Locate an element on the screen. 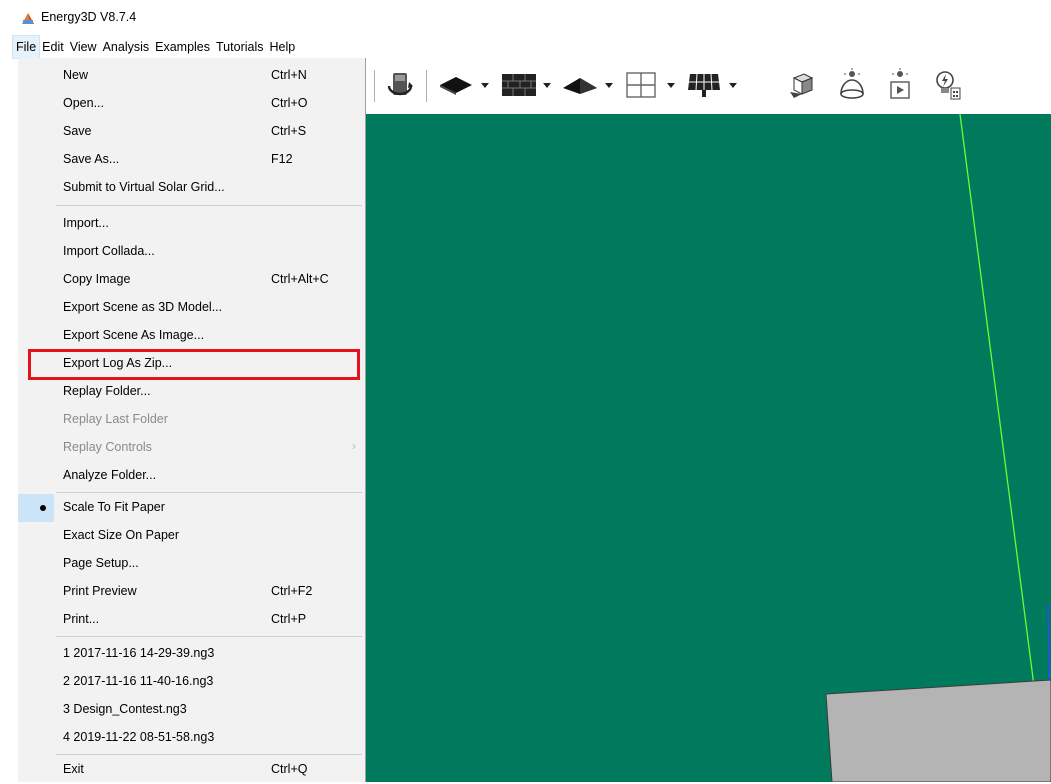 The width and height of the screenshot is (1051, 784). menu-examples: Examples is located at coordinates (182, 47).